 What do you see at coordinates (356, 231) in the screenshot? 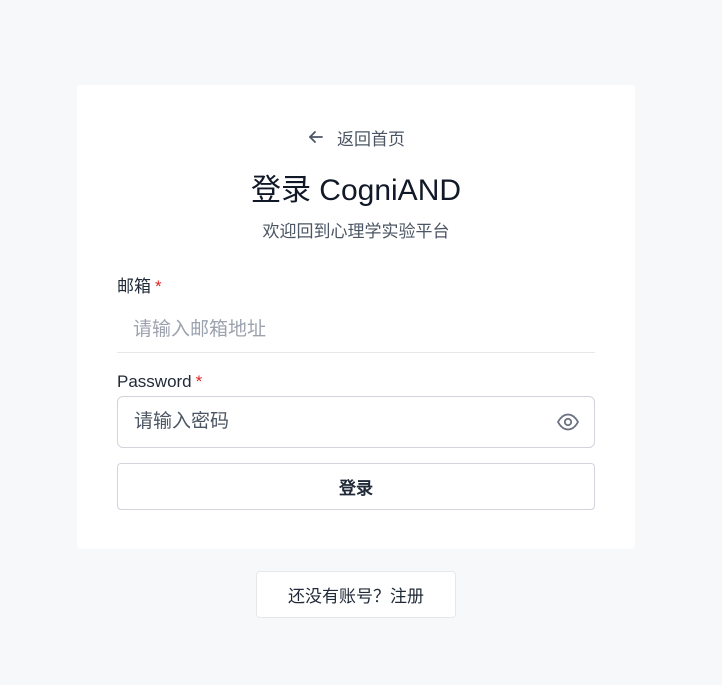
I see `page-subtitle: 欢迎回到心理学实验平台` at bounding box center [356, 231].